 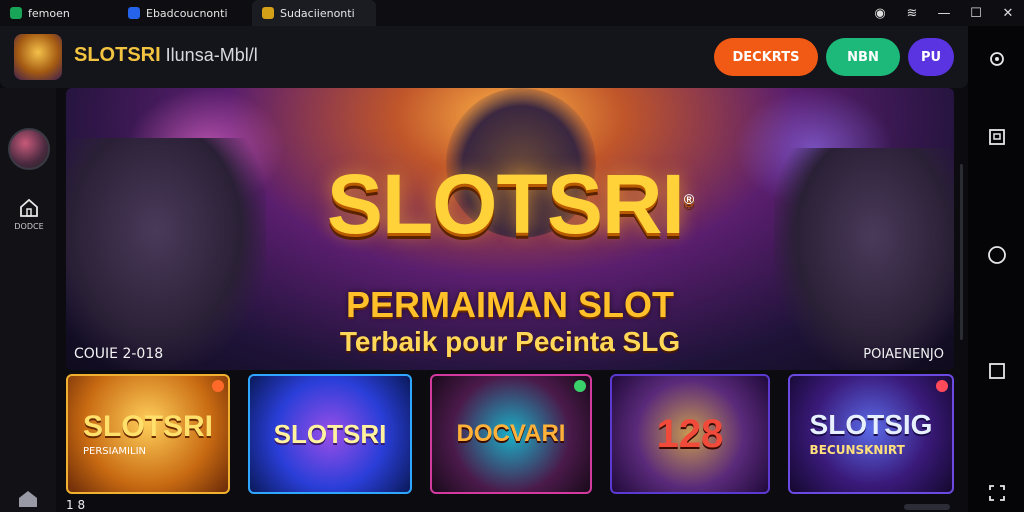 I want to click on minimize-icon: —, so click(x=944, y=13).